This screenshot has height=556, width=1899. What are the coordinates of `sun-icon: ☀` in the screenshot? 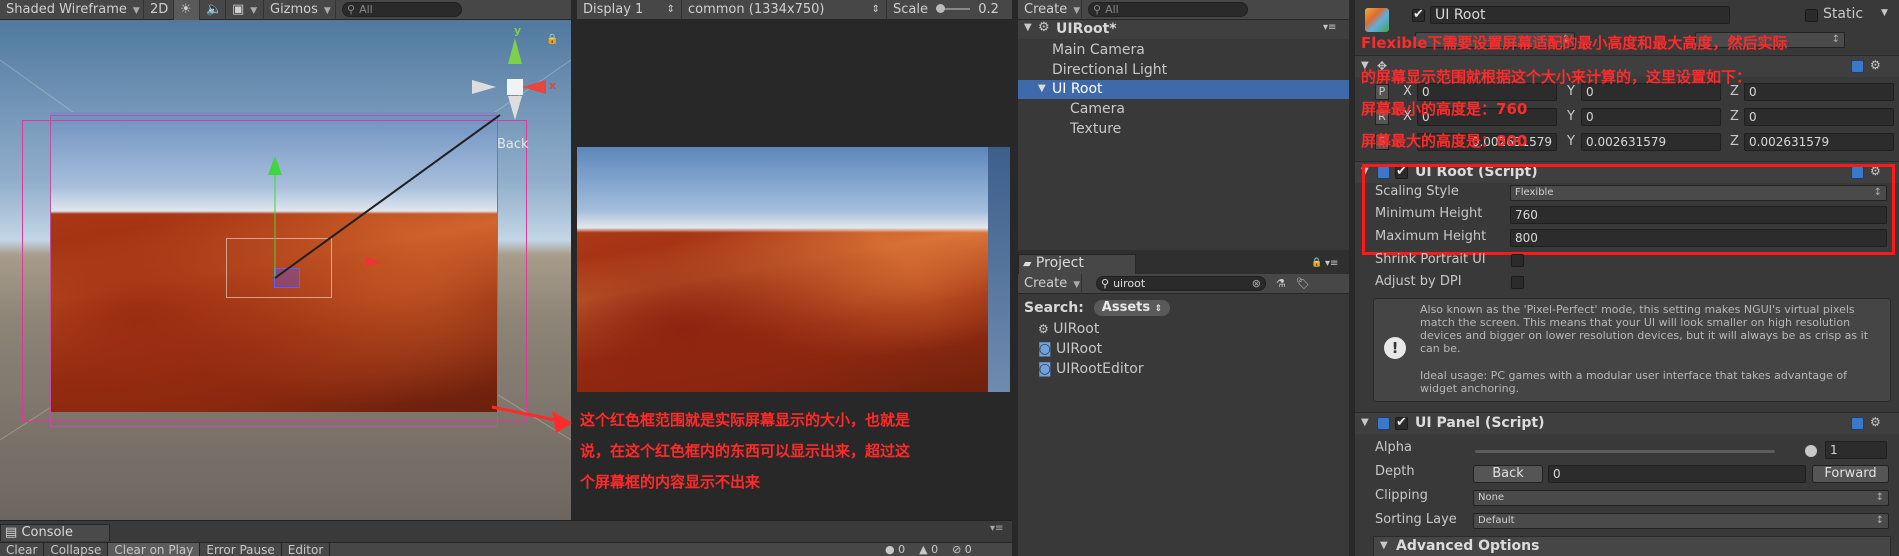 It's located at (186, 9).